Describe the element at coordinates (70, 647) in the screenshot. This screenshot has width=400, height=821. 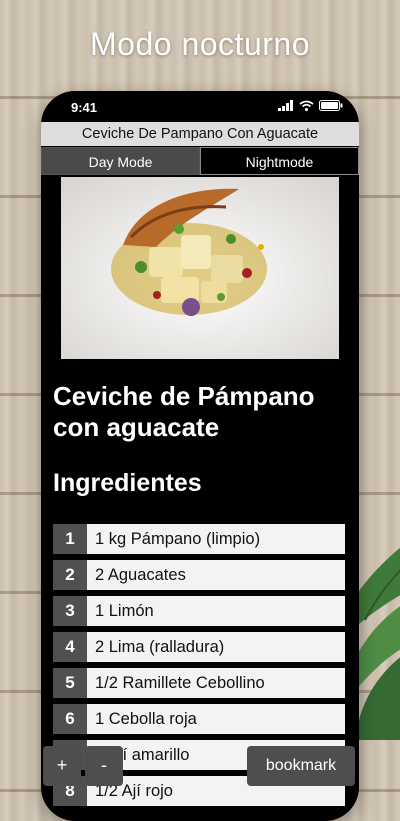
I see `ingredient-number: 4` at that location.